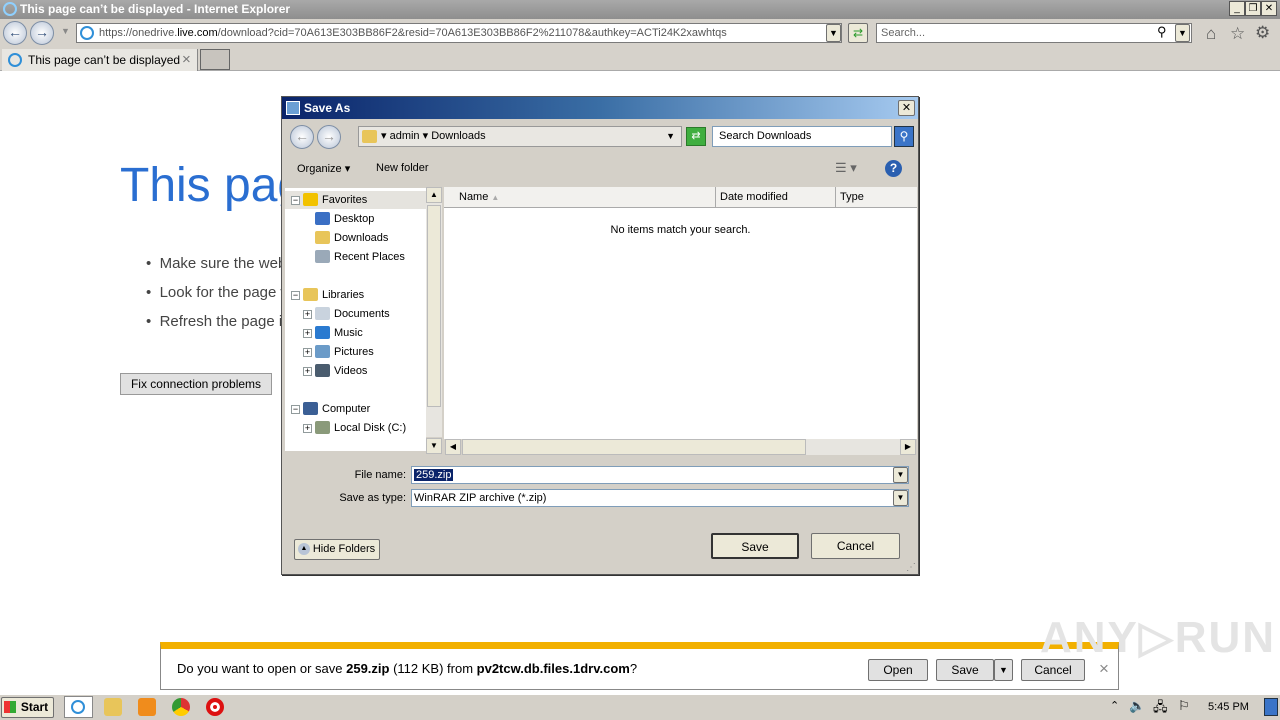 The width and height of the screenshot is (1280, 720). I want to click on taskbar, so click(640, 707).